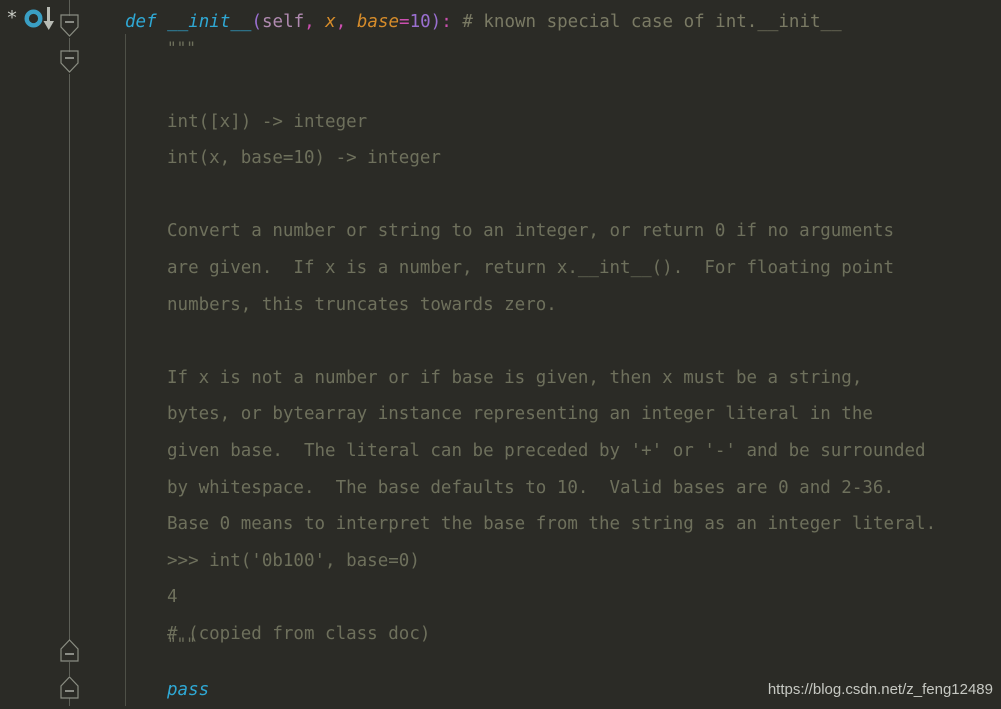  Describe the element at coordinates (446, 22) in the screenshot. I see `token-colon: :` at that location.